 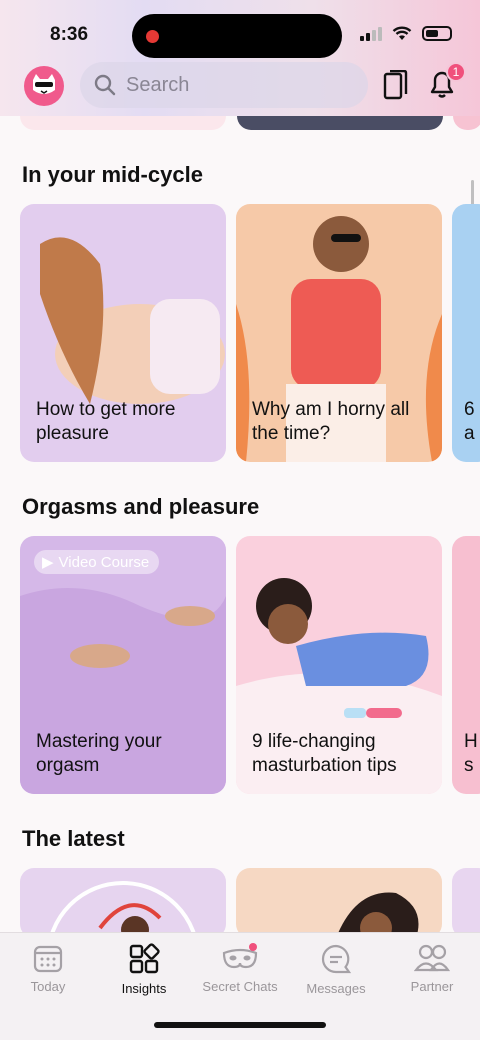 I want to click on search-input, so click(x=236, y=85).